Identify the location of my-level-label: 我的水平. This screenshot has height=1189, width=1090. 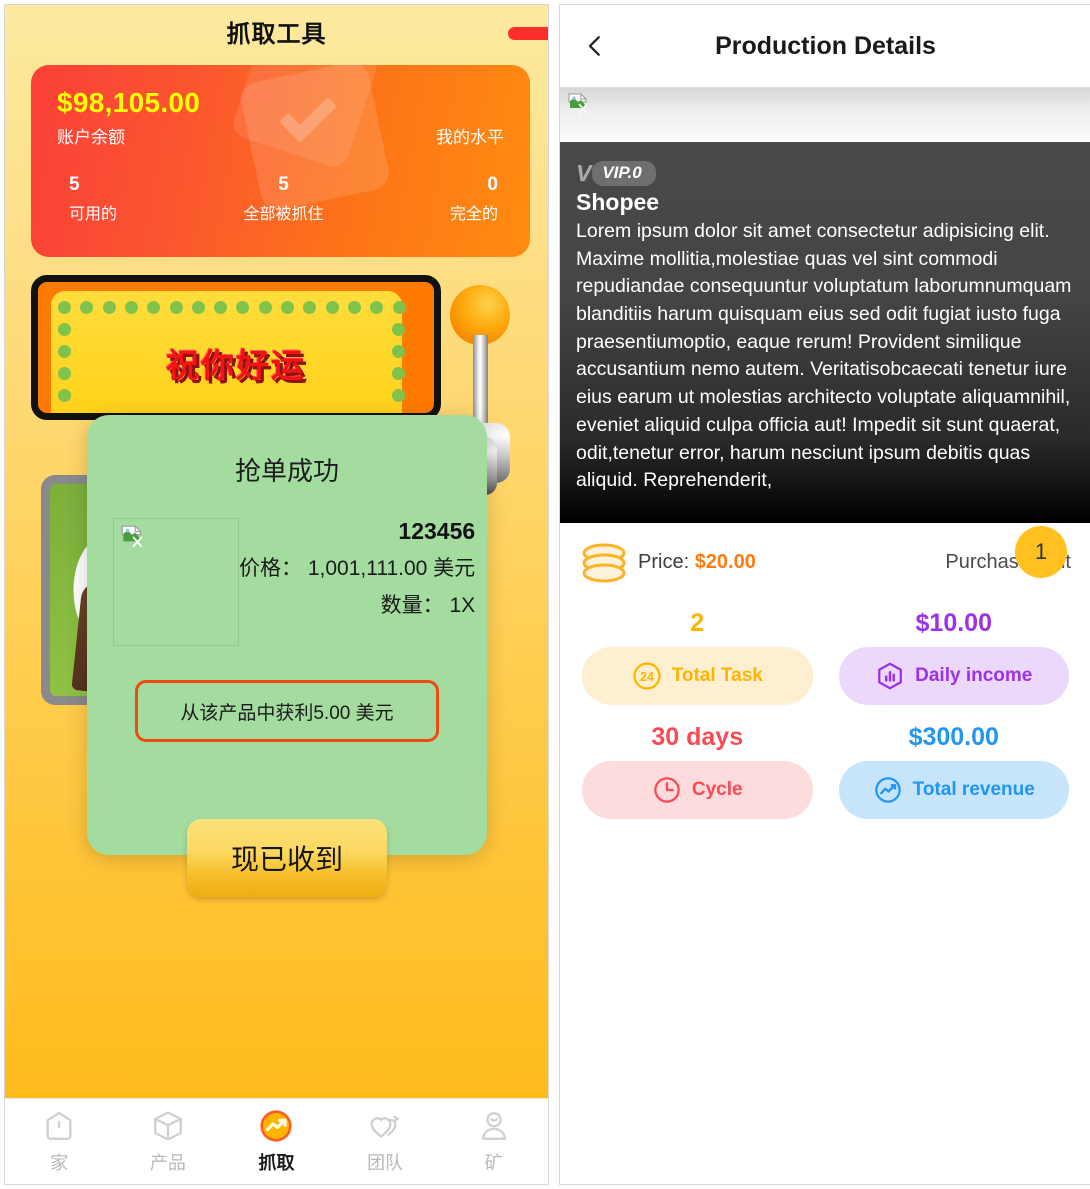
(470, 135).